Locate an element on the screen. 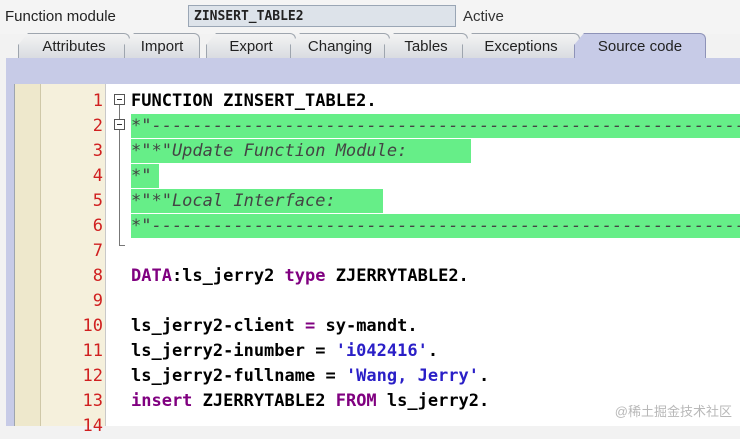  header-bar: Function module ZINSERT_TABLE2 Active is located at coordinates (370, 17).